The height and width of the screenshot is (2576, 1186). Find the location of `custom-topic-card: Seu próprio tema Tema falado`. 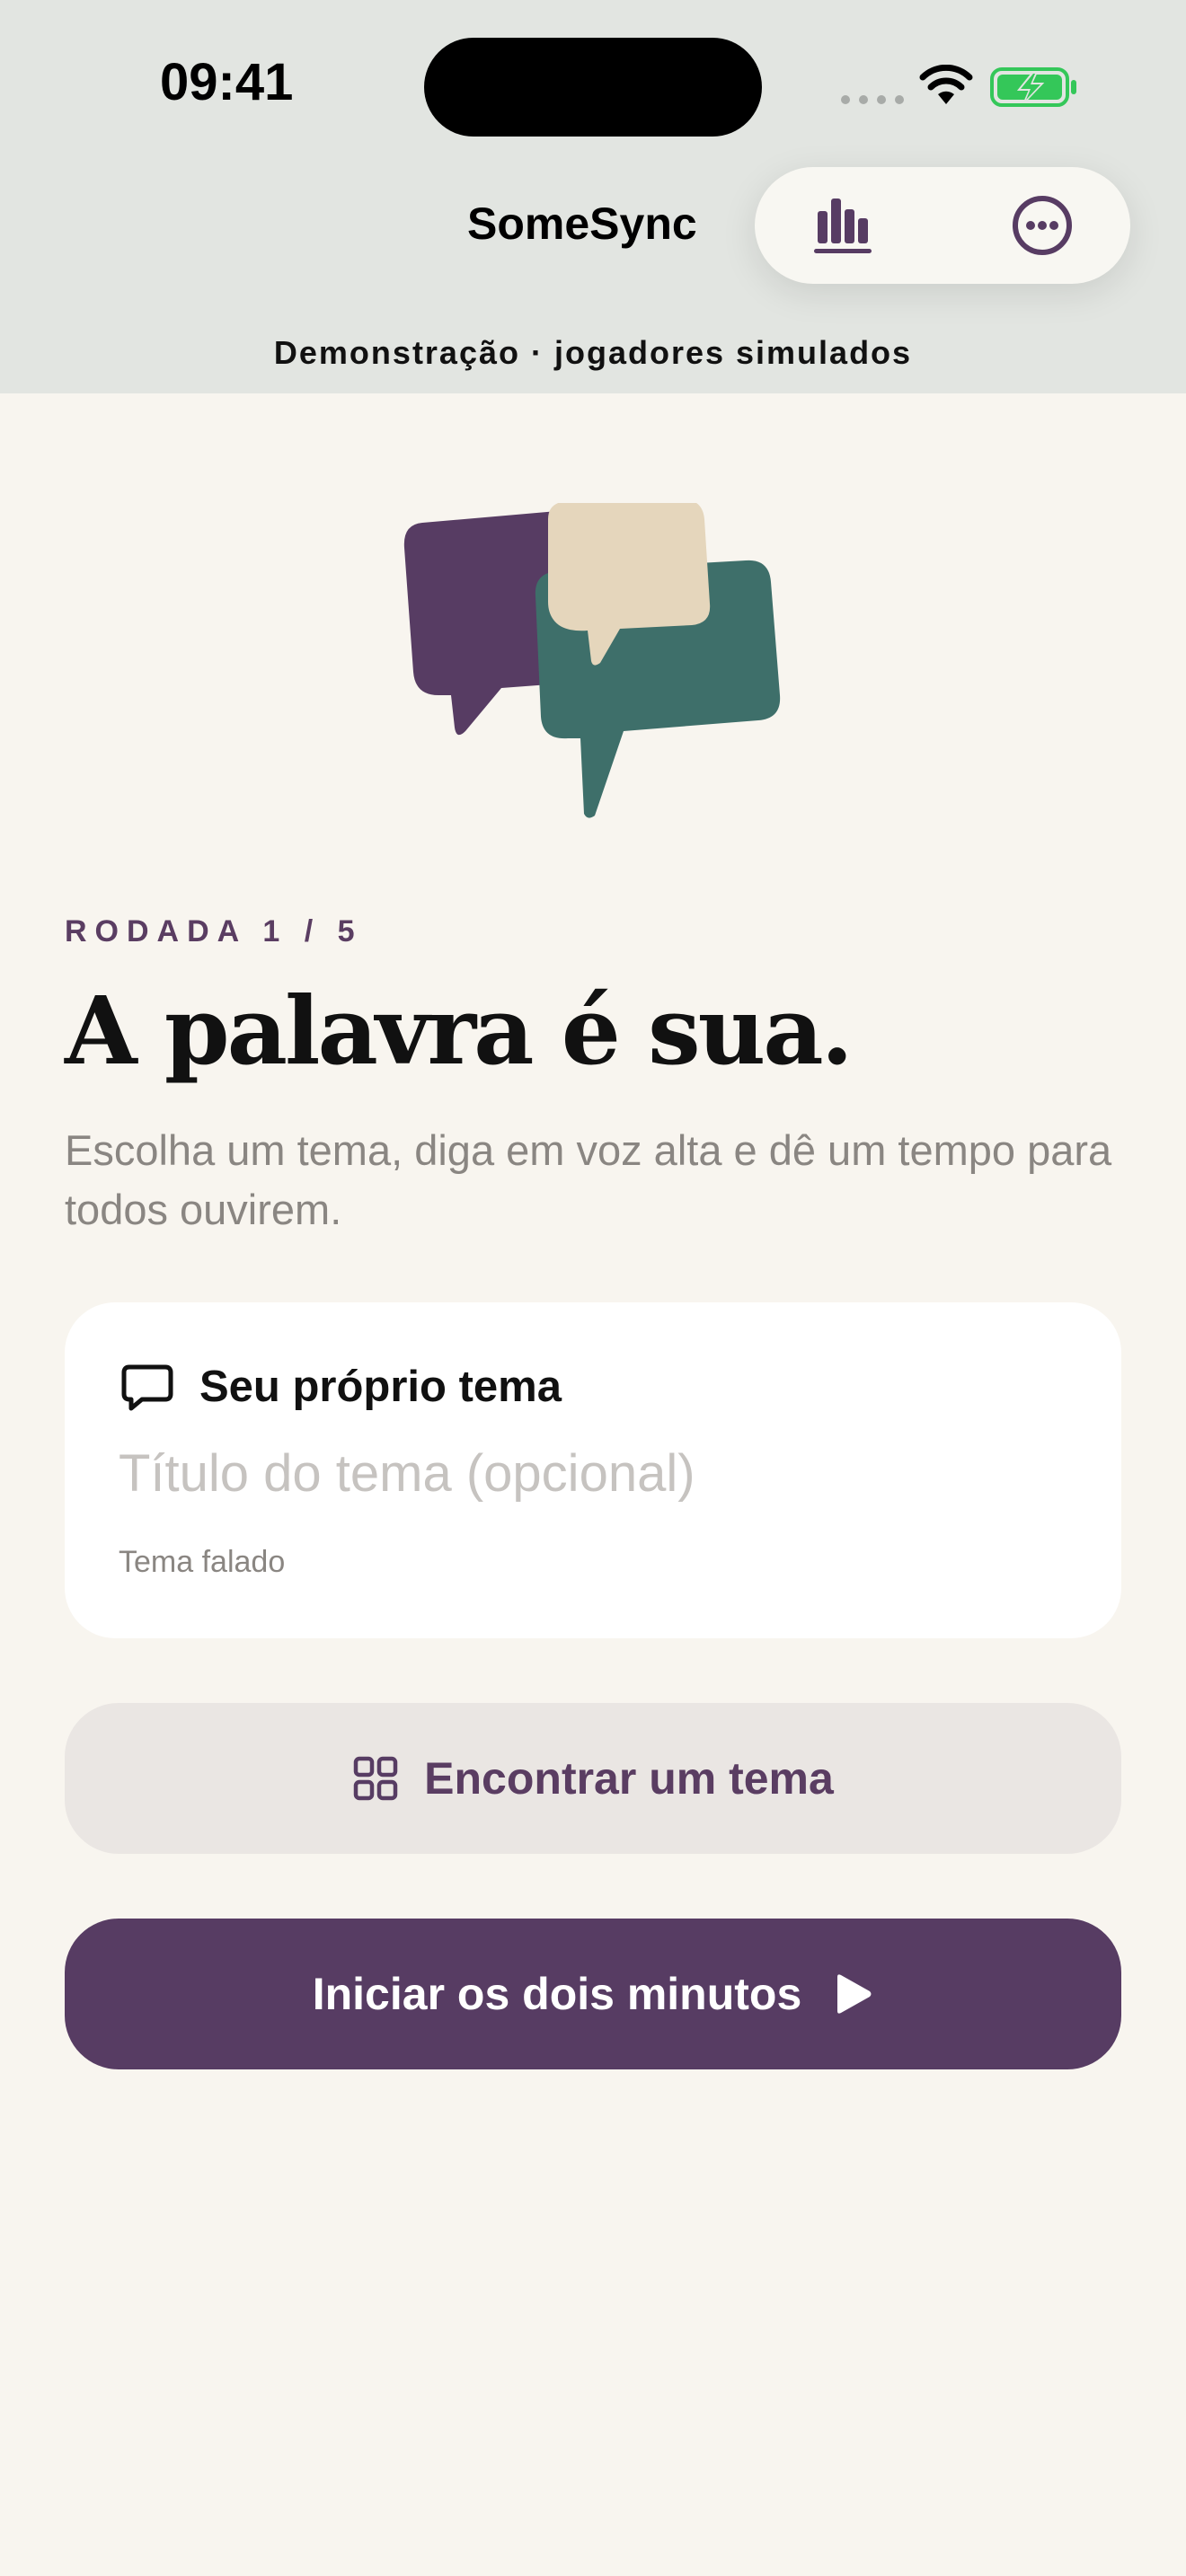

custom-topic-card: Seu próprio tema Tema falado is located at coordinates (593, 1470).